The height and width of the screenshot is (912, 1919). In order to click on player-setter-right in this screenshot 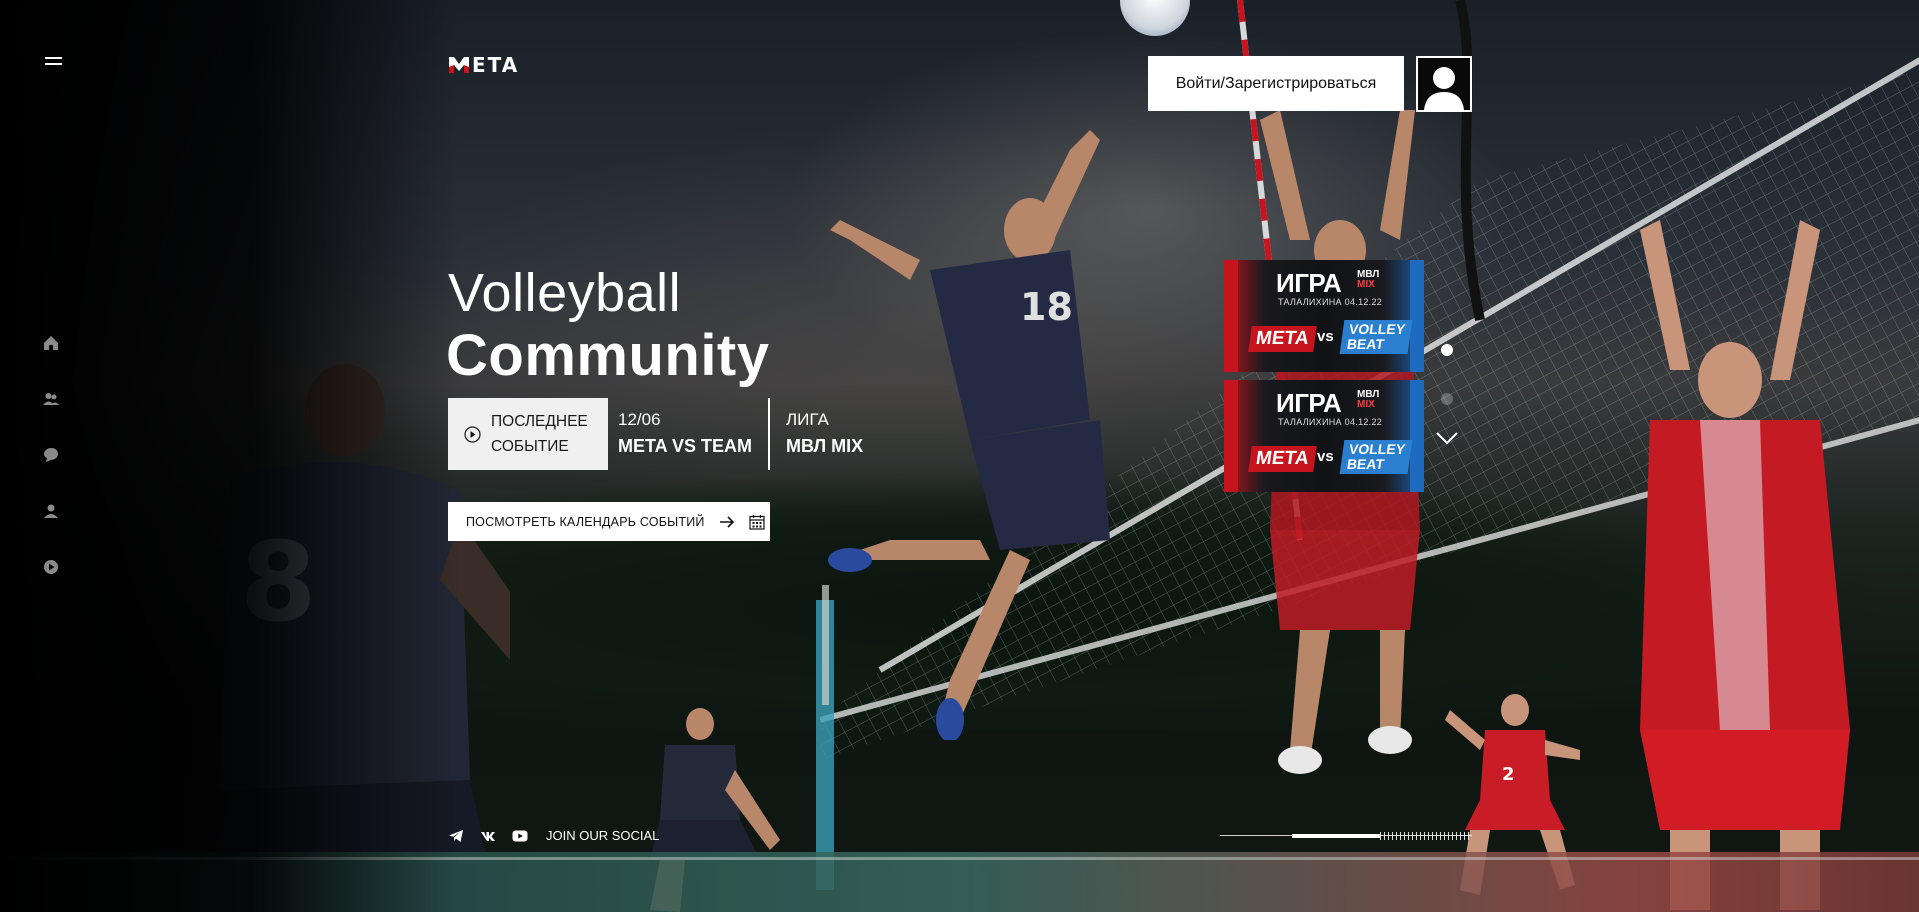, I will do `click(1745, 565)`.